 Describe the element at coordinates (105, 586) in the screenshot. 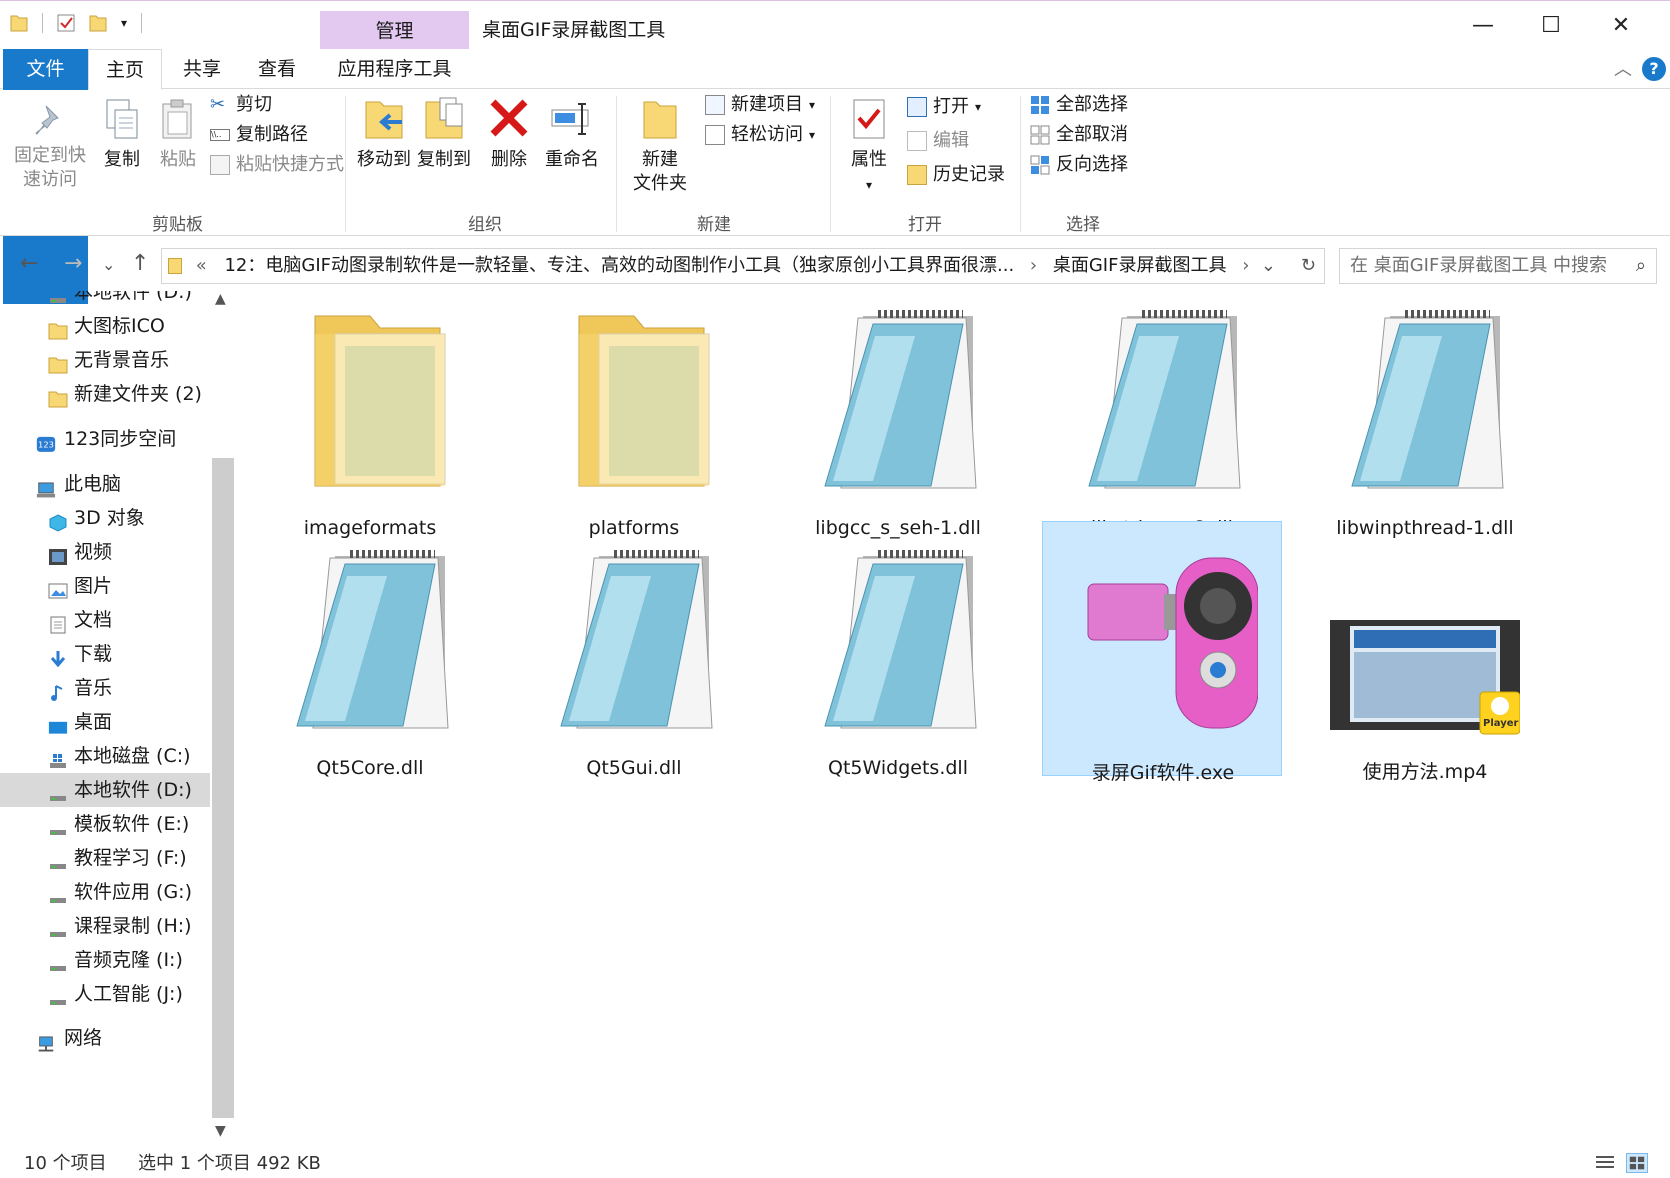

I see `sidebar-item: 图片` at that location.